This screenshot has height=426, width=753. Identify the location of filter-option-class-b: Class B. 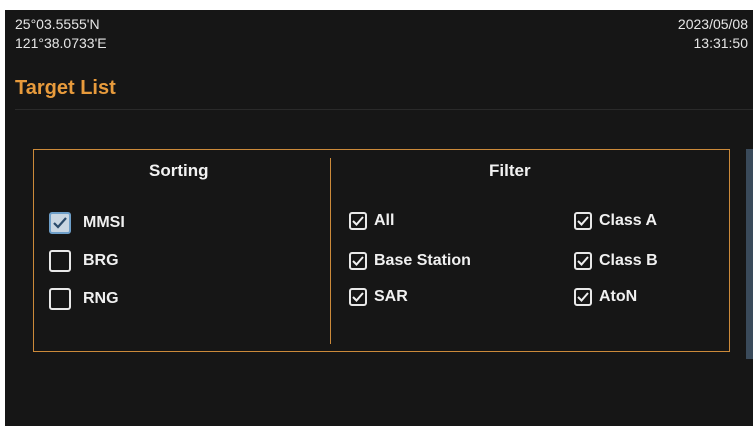
(616, 261).